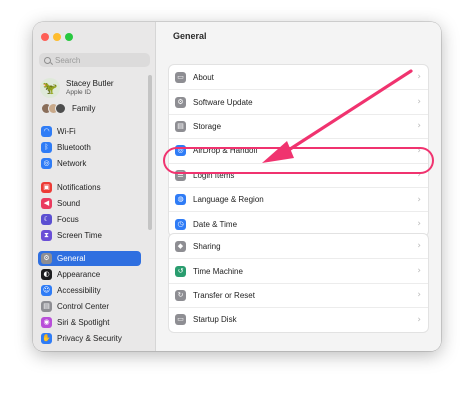 Image resolution: width=474 pixels, height=394 pixels. Describe the element at coordinates (46, 258) in the screenshot. I see `general-gear-icon: ⚙` at that location.